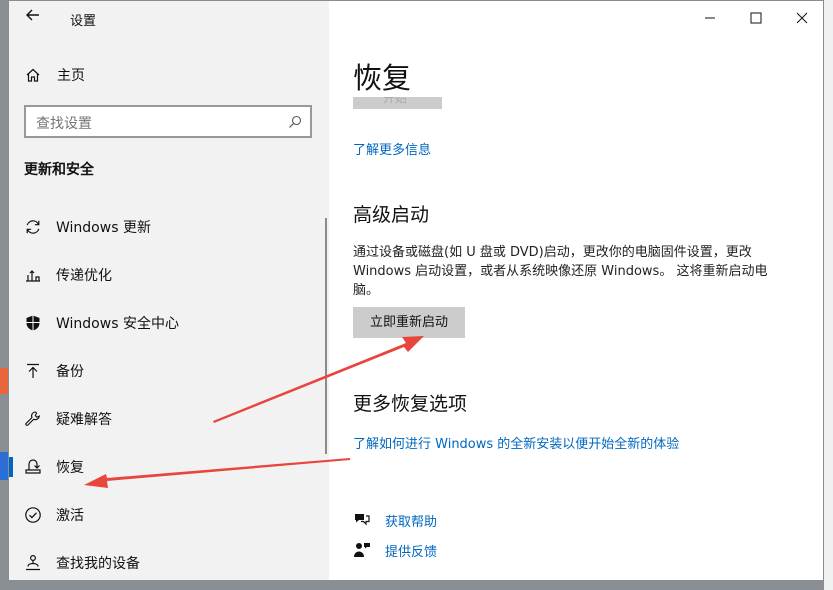 This screenshot has height=590, width=833. What do you see at coordinates (410, 404) in the screenshot?
I see `more-recovery-title: 更多恢复选项` at bounding box center [410, 404].